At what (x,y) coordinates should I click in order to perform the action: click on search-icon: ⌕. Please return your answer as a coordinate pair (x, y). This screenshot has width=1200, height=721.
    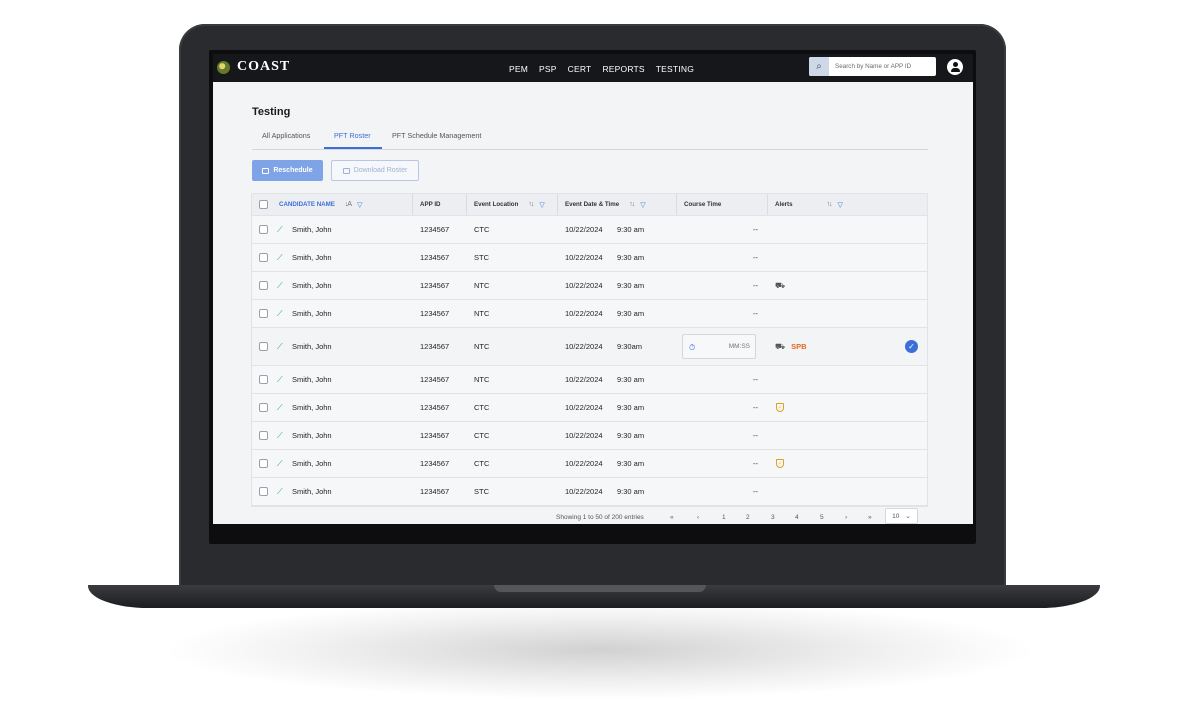
    Looking at the image, I should click on (819, 66).